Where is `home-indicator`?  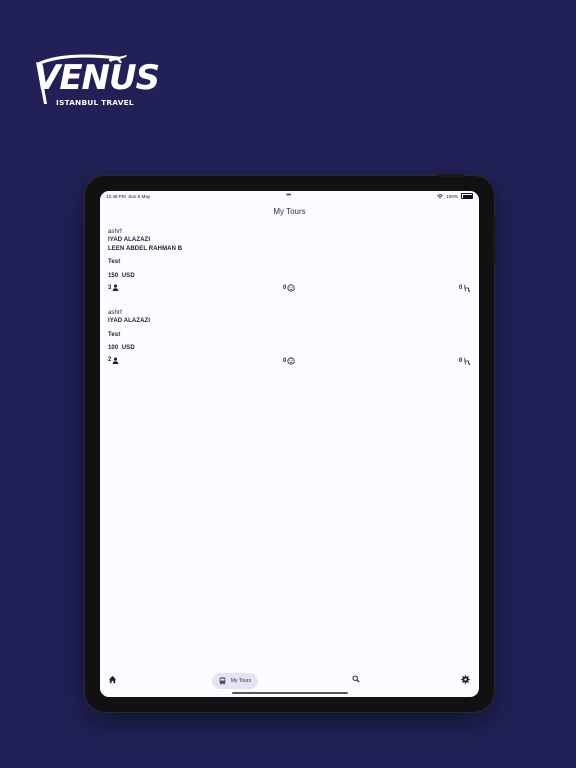 home-indicator is located at coordinates (290, 693).